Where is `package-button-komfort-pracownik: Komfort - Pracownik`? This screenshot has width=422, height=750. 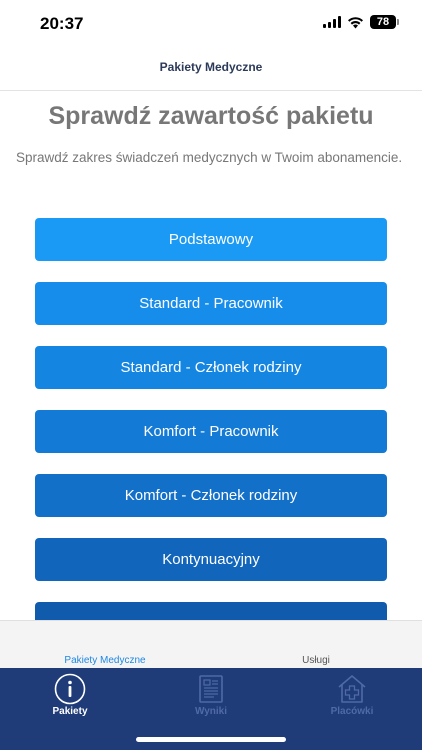
package-button-komfort-pracownik: Komfort - Pracownik is located at coordinates (211, 431).